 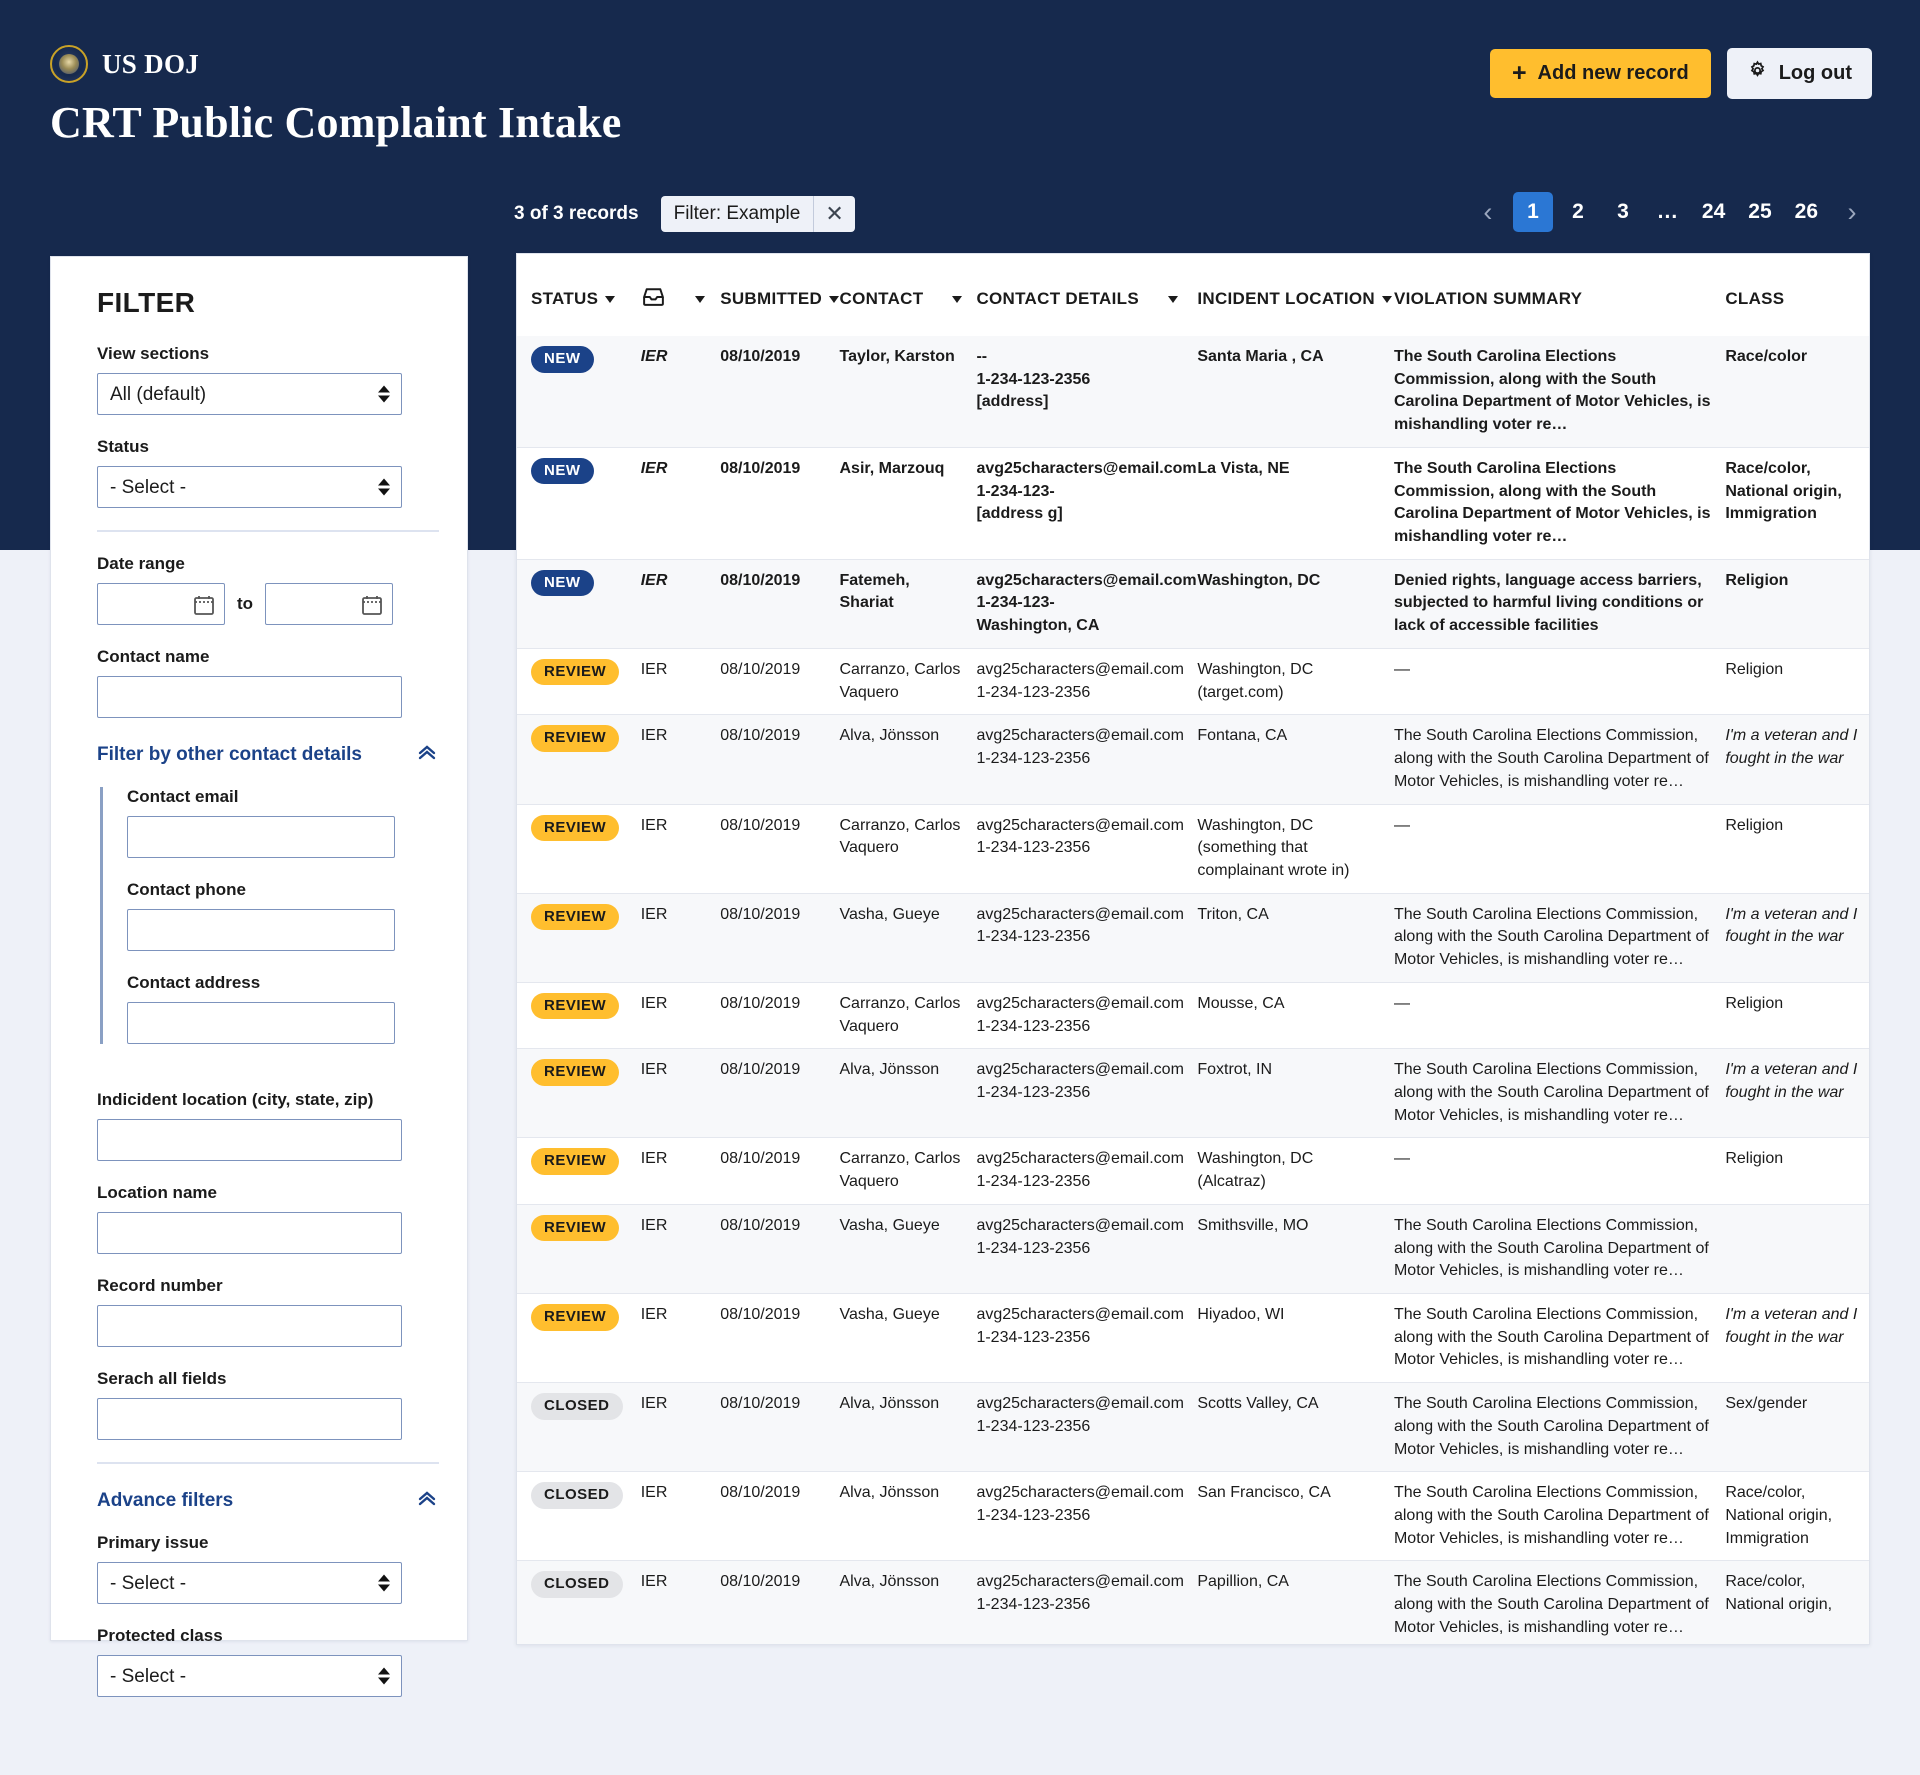 What do you see at coordinates (1600, 73) in the screenshot?
I see `add-new-record-button: + Add new record` at bounding box center [1600, 73].